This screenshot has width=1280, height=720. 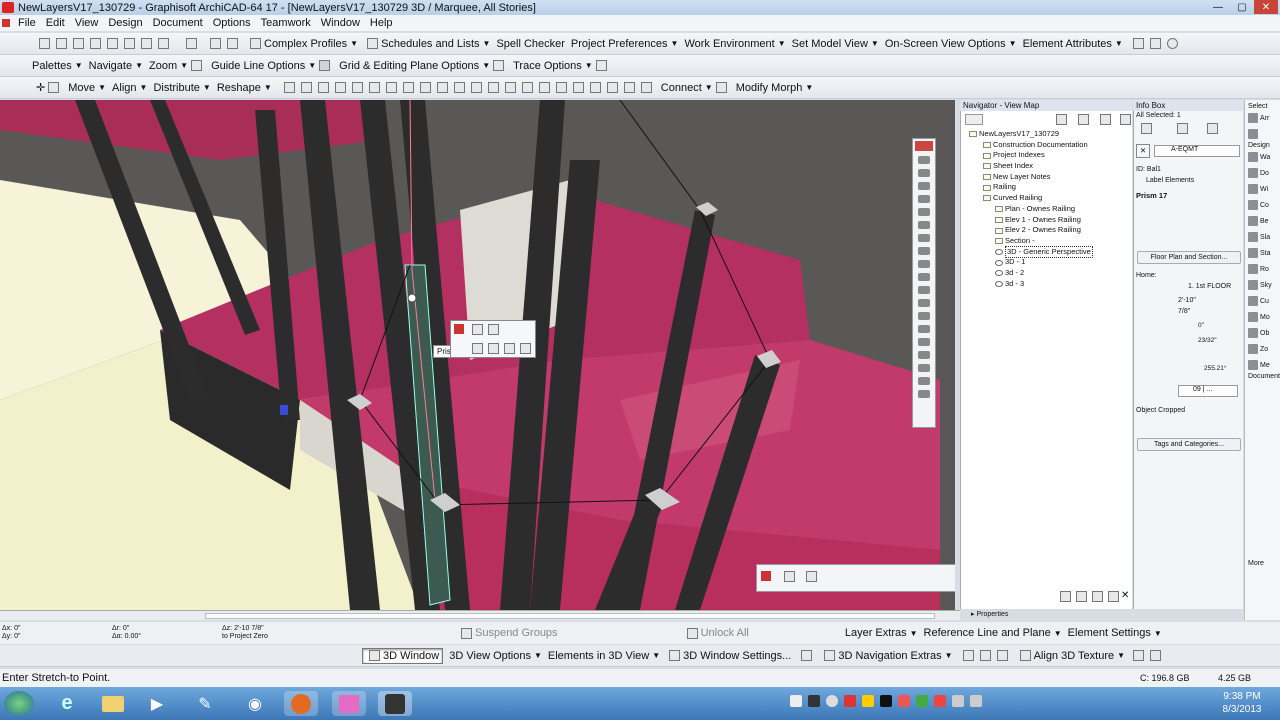 What do you see at coordinates (67, 703) in the screenshot?
I see `ie-icon: e` at bounding box center [67, 703].